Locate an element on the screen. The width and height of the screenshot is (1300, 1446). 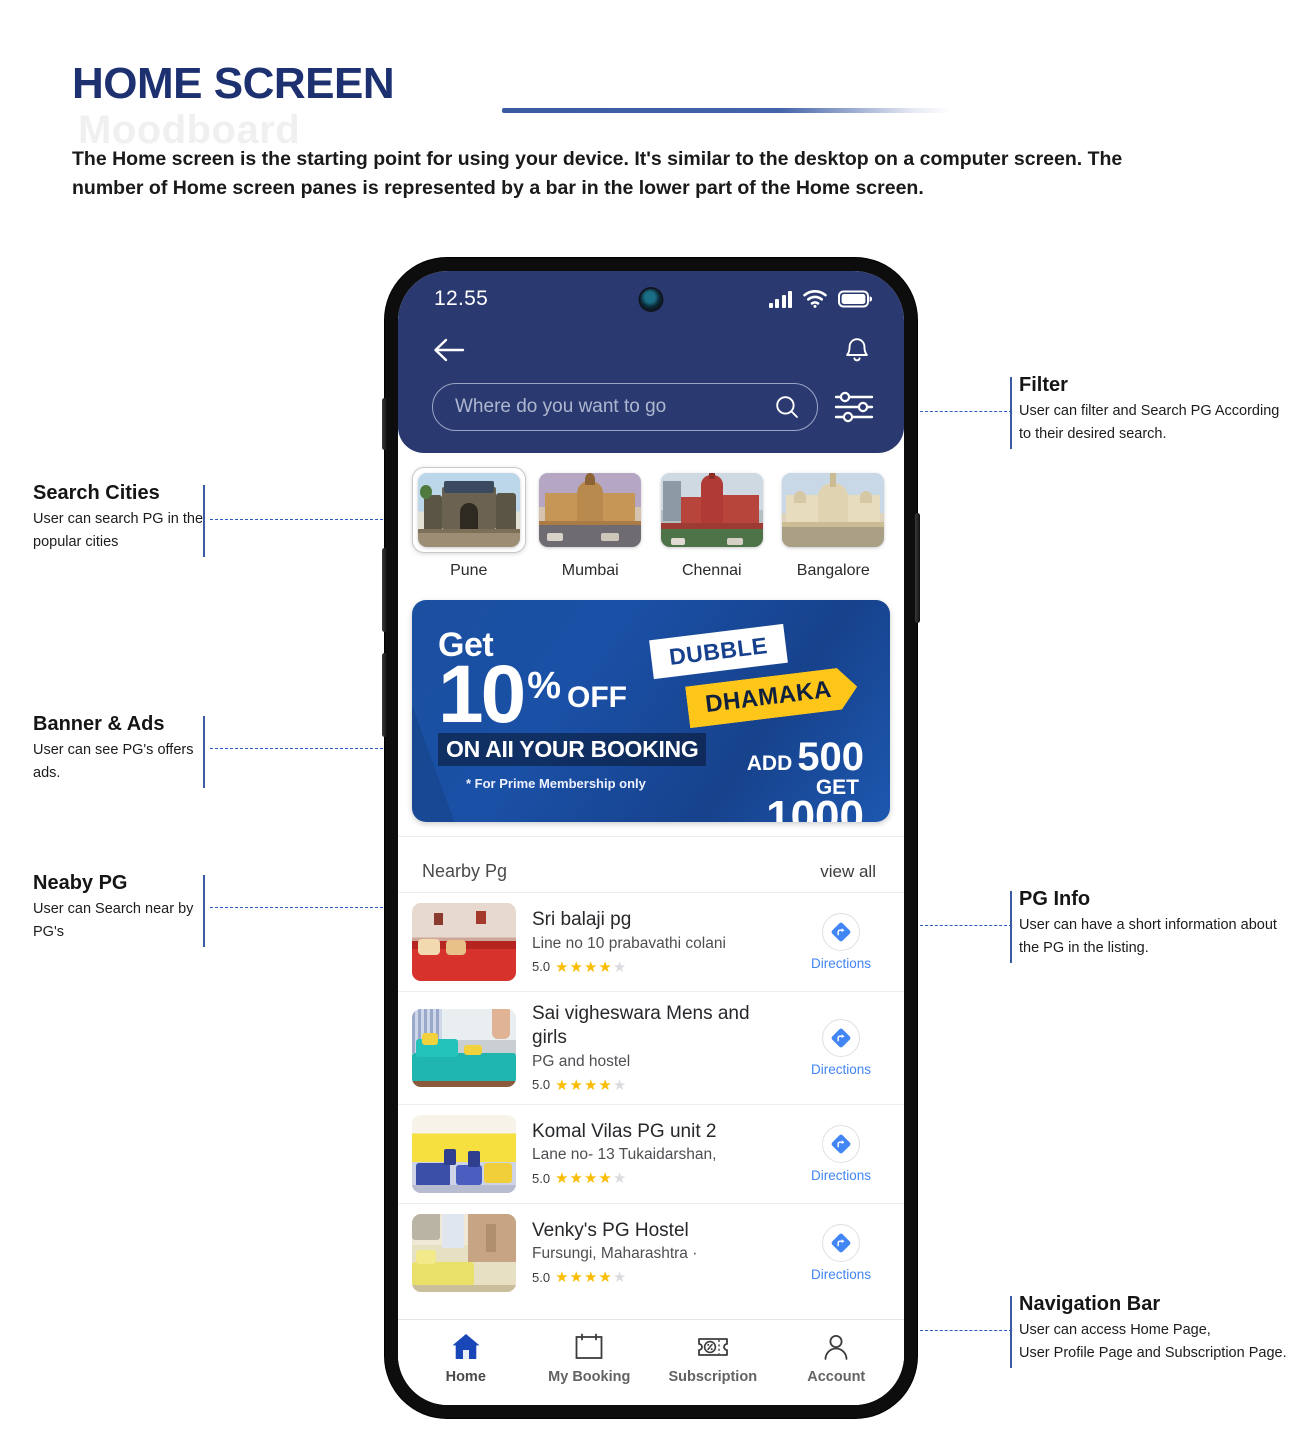
phone-button-mute is located at coordinates (384, 424).